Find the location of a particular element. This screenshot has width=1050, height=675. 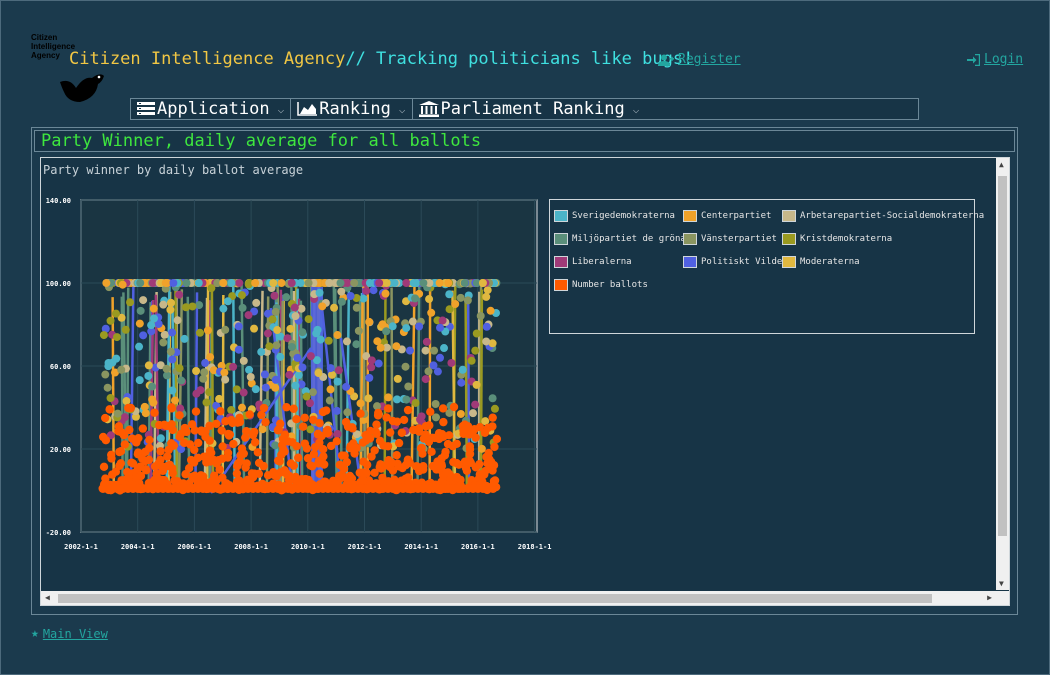

login-link: Login is located at coordinates (995, 59).